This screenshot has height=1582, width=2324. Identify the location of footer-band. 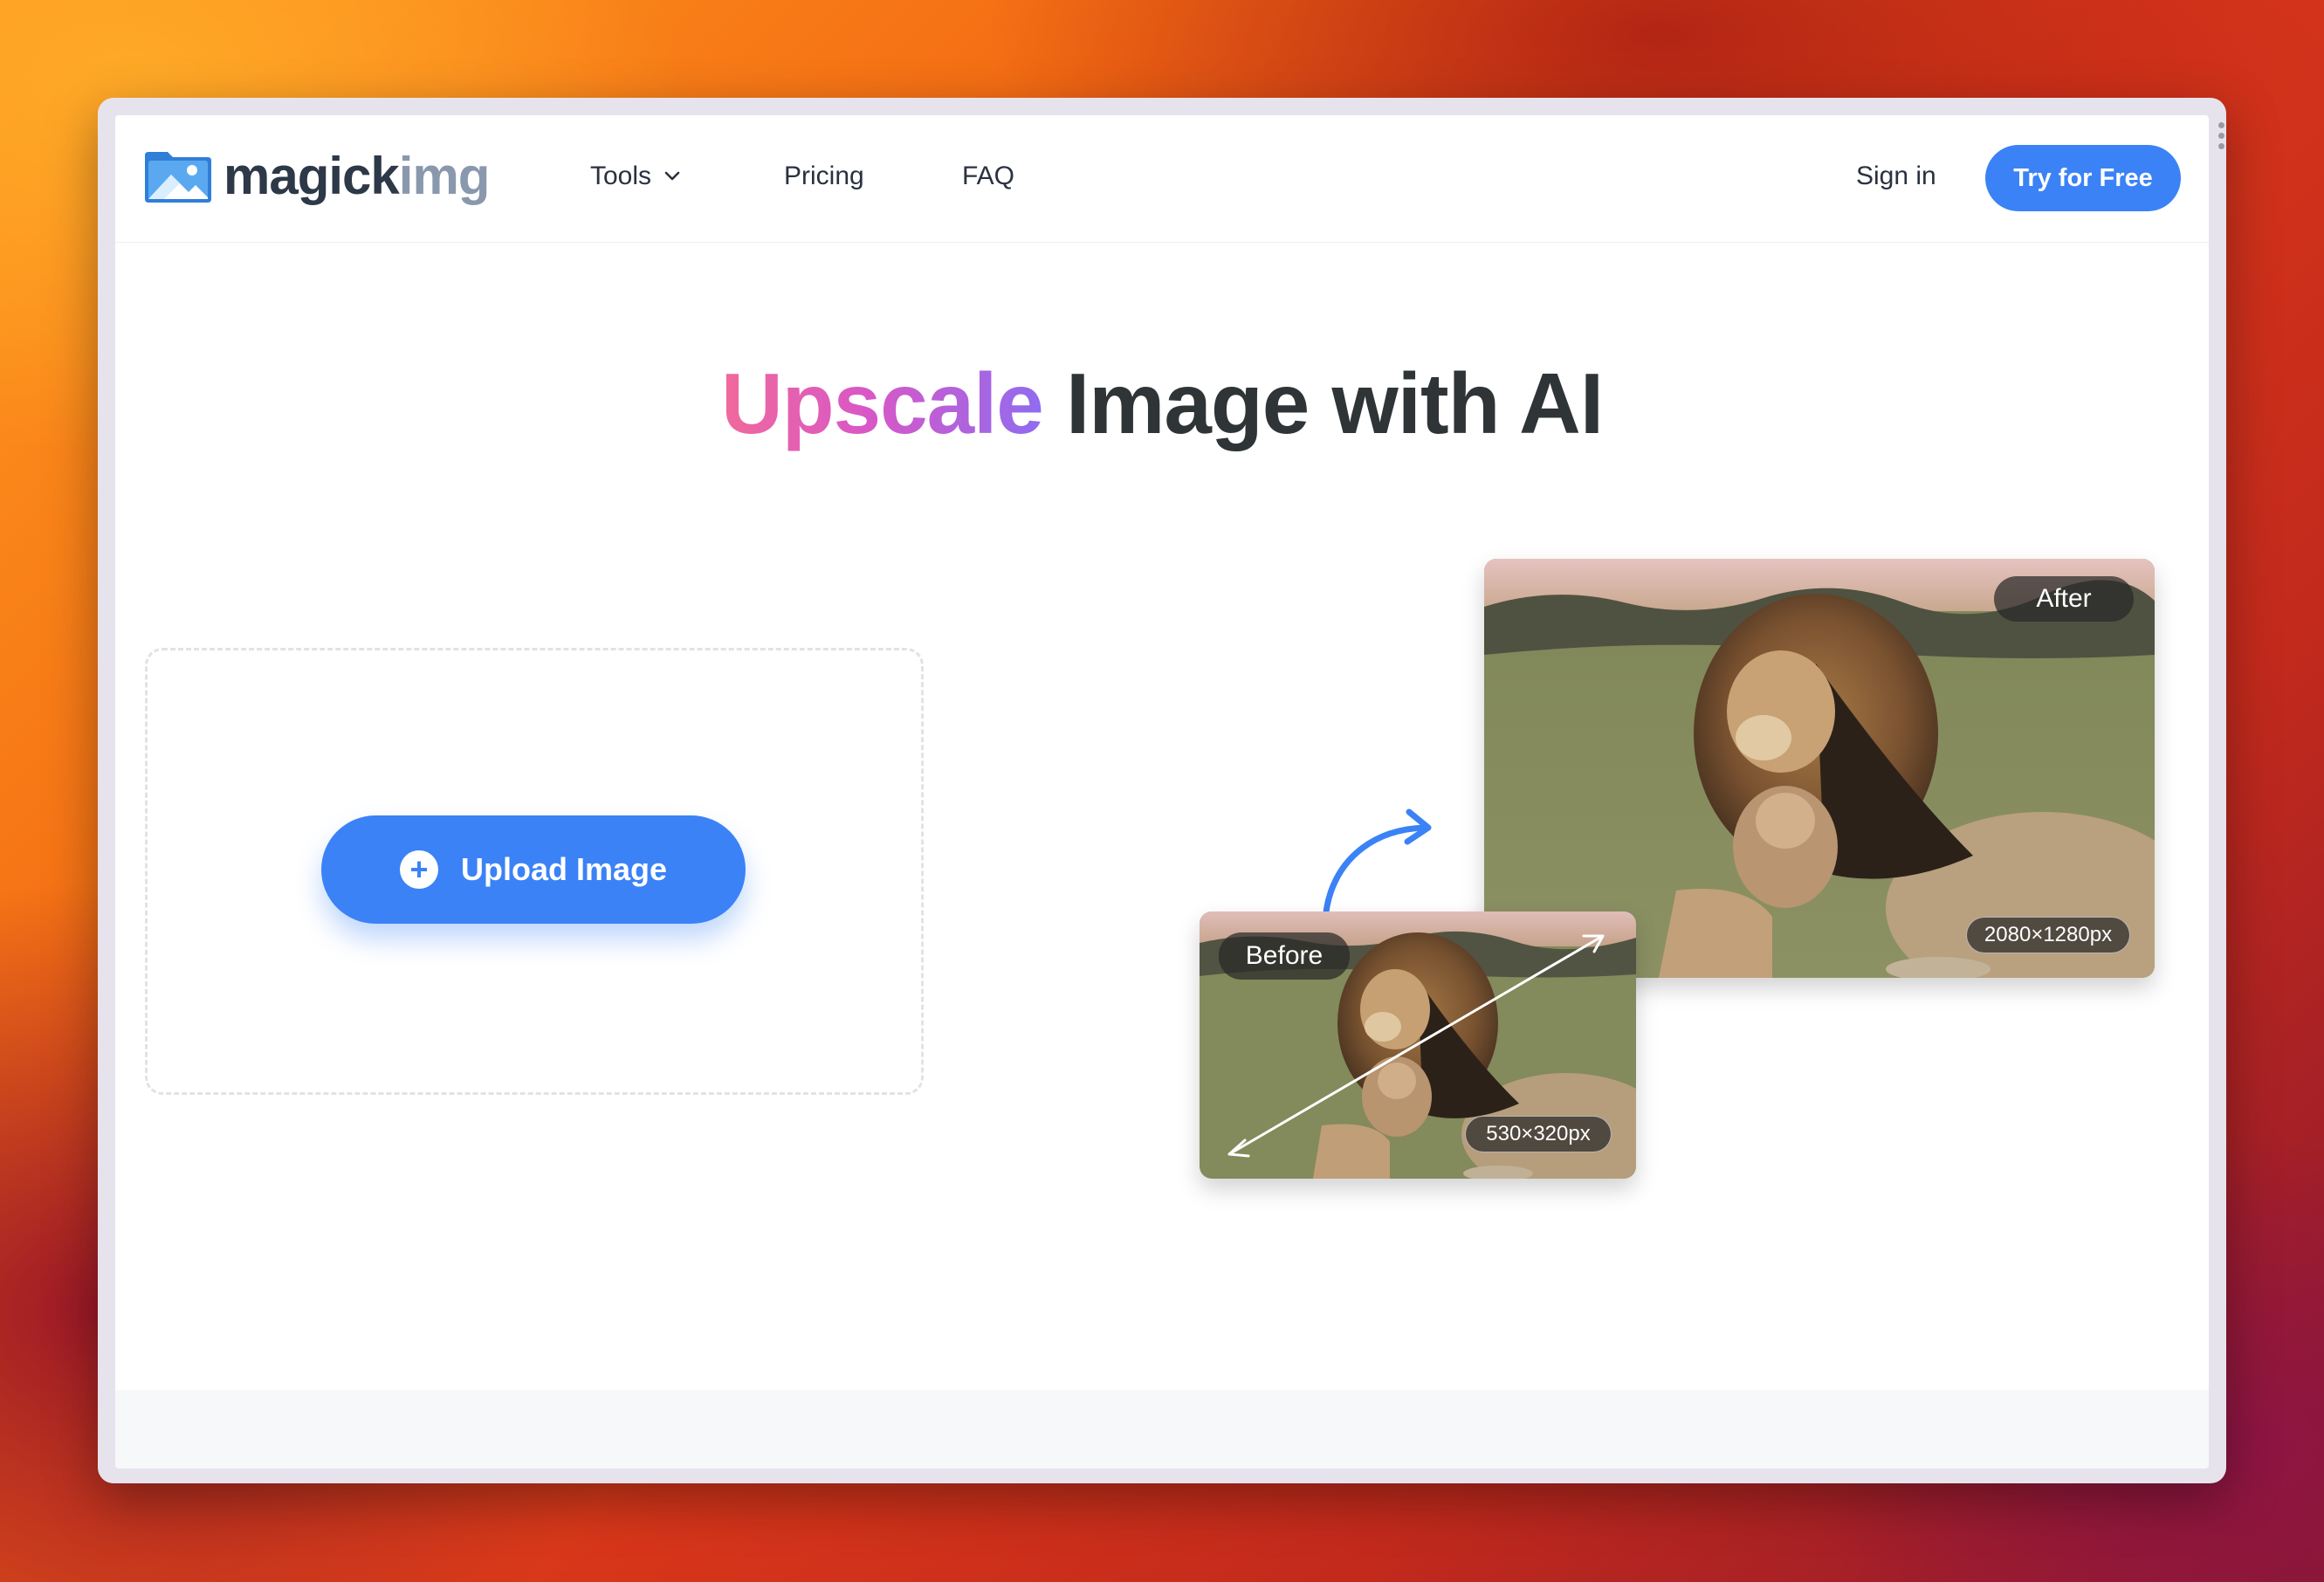
(1162, 1429).